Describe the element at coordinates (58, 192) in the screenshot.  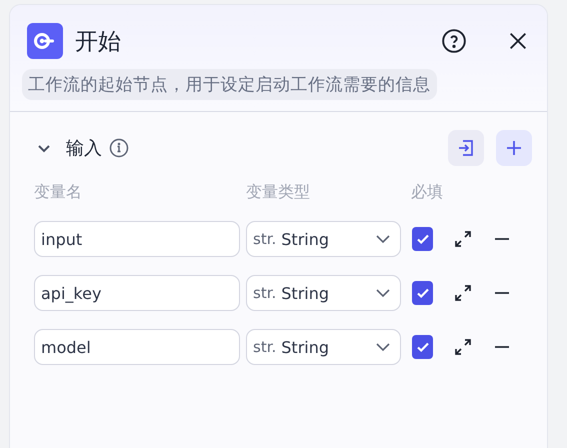
I see `column-header: 变量名` at that location.